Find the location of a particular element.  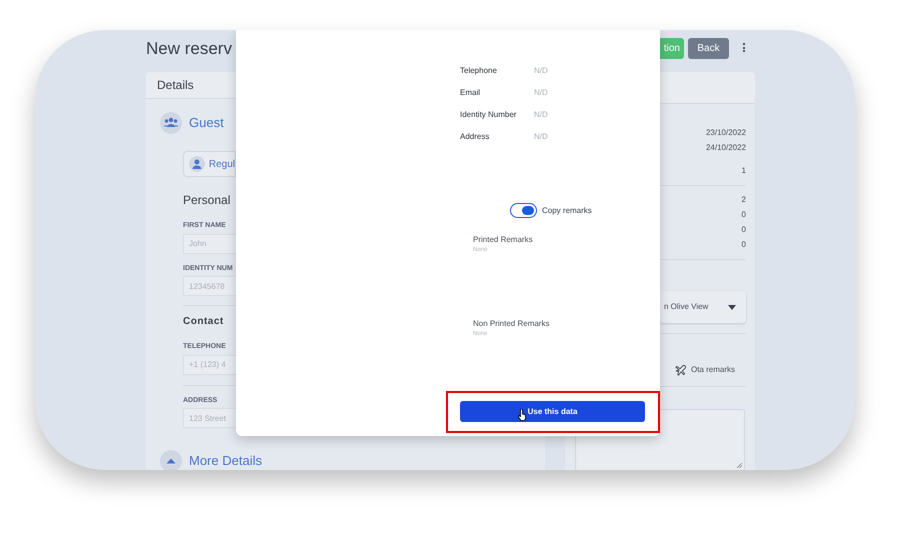

info-label: Telephone is located at coordinates (479, 71).